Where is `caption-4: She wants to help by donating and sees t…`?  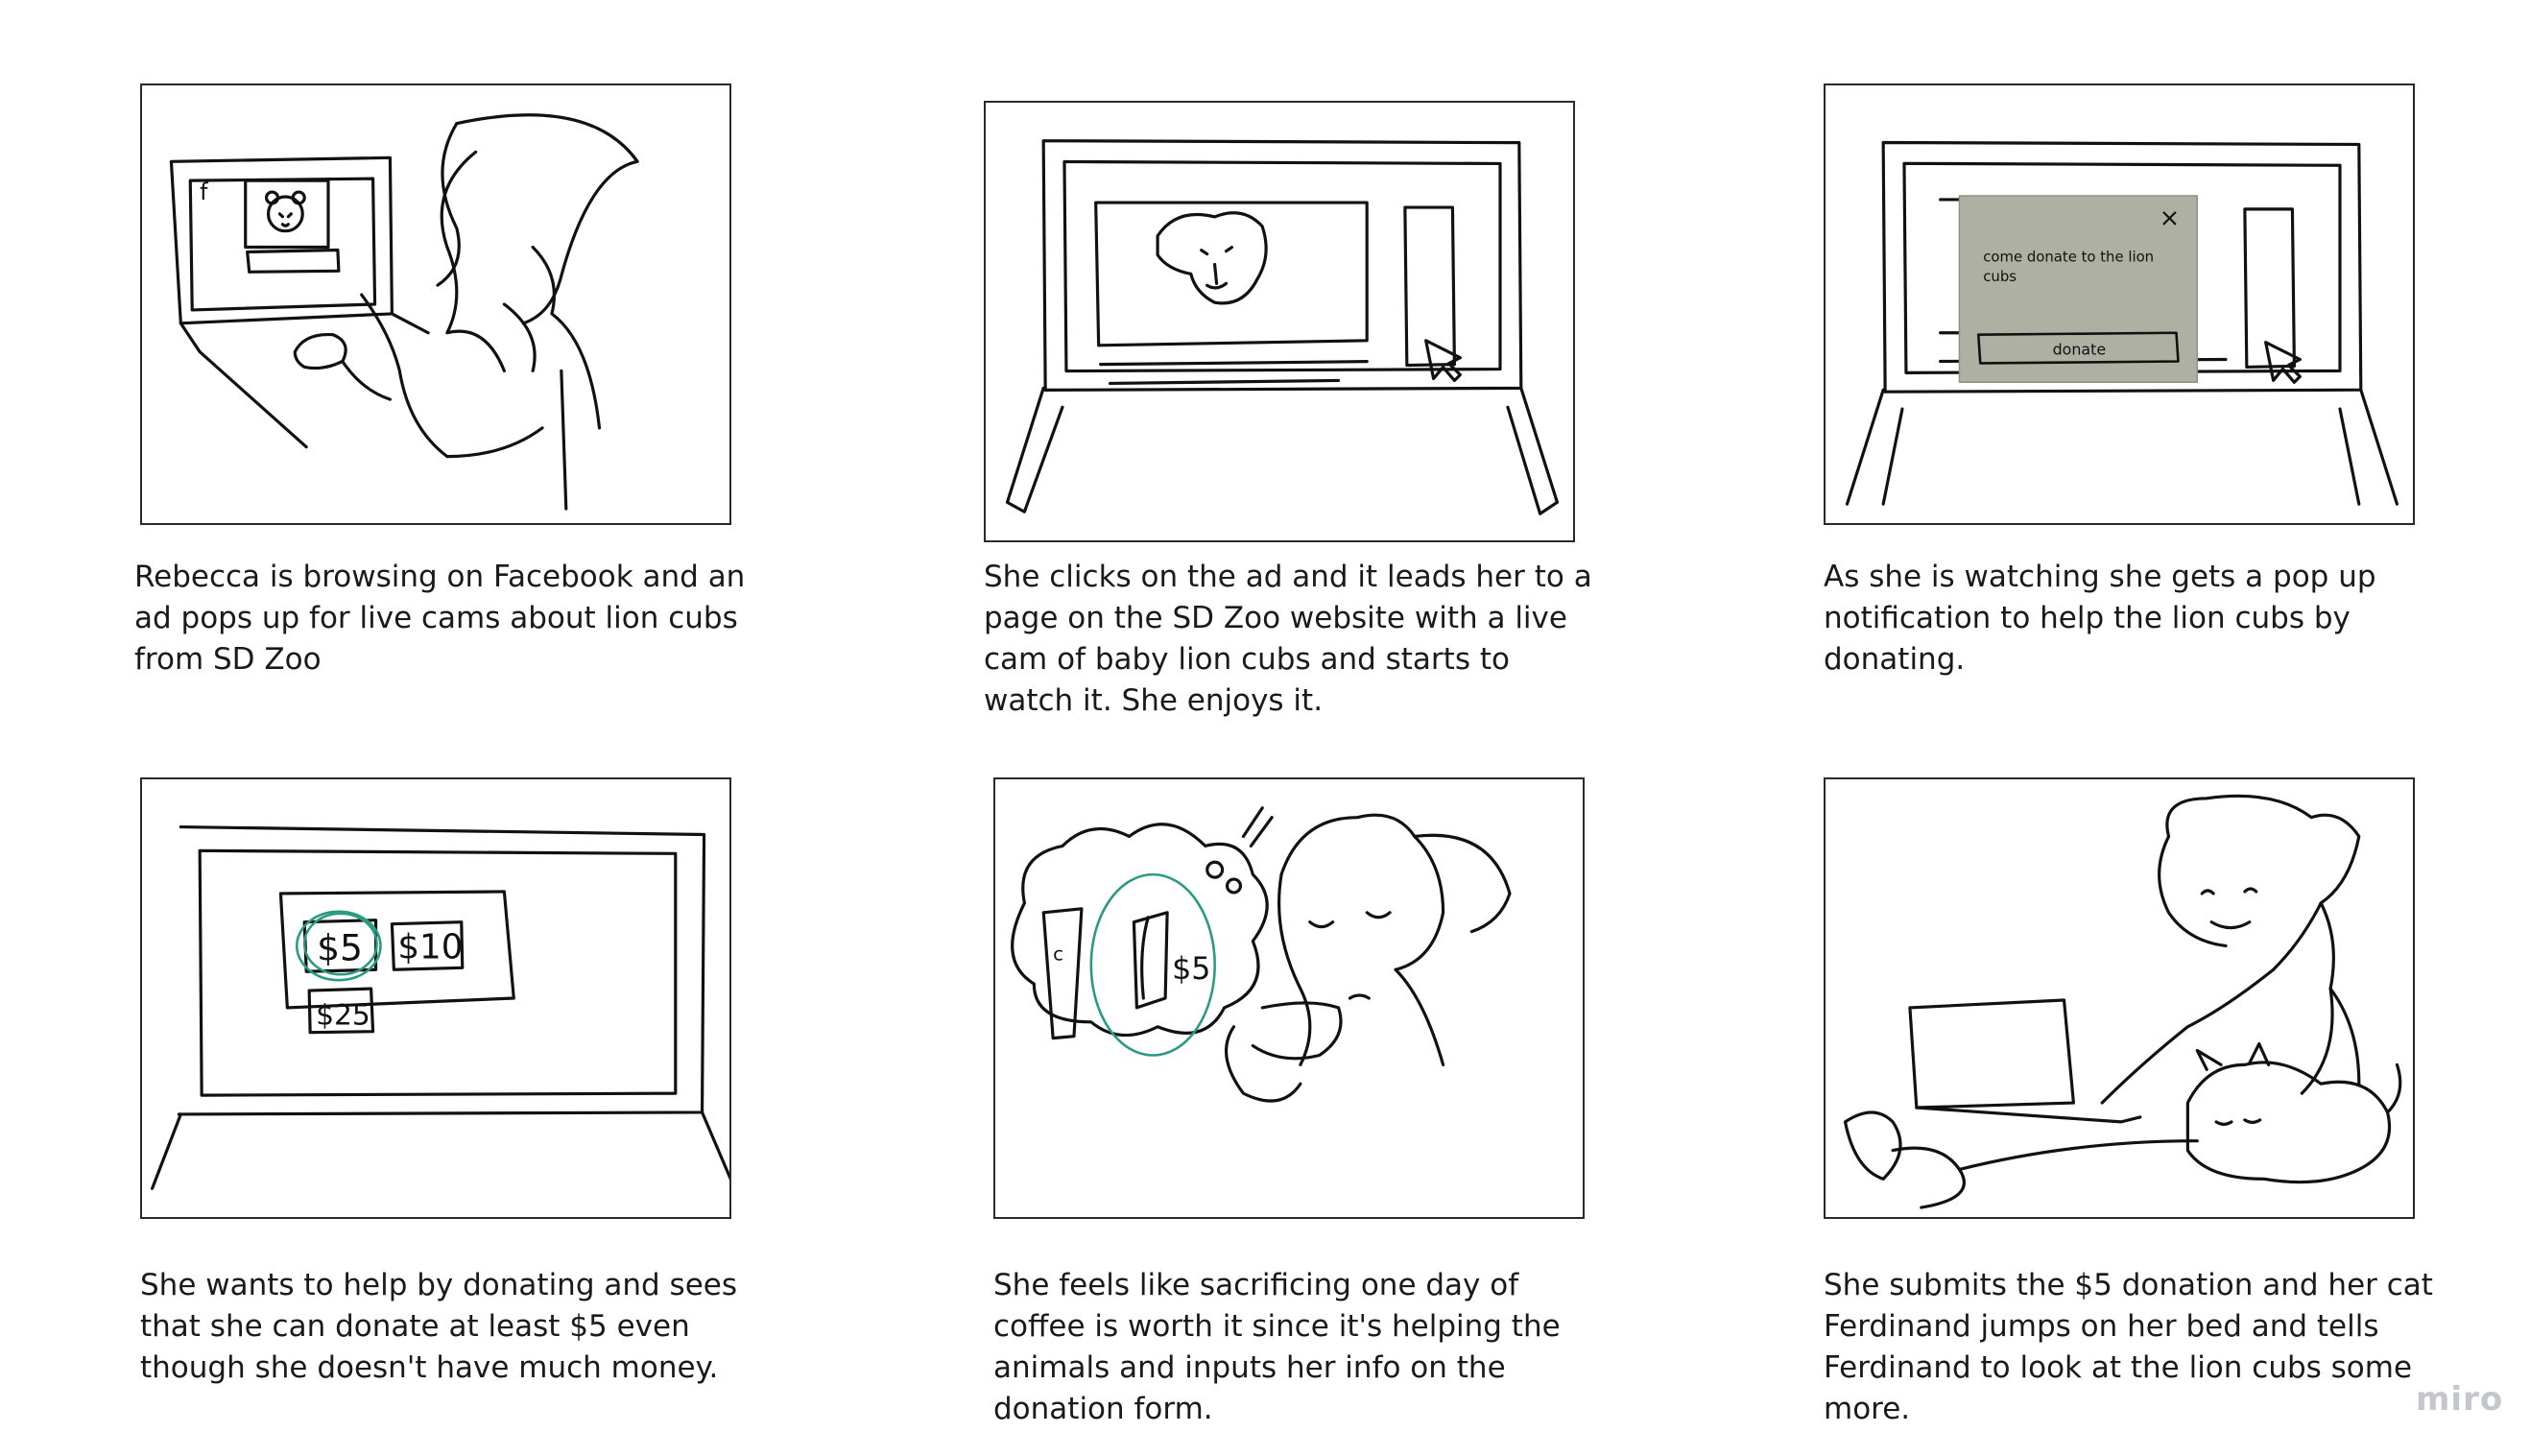
caption-4: She wants to help by donating and sees t… is located at coordinates (439, 1326).